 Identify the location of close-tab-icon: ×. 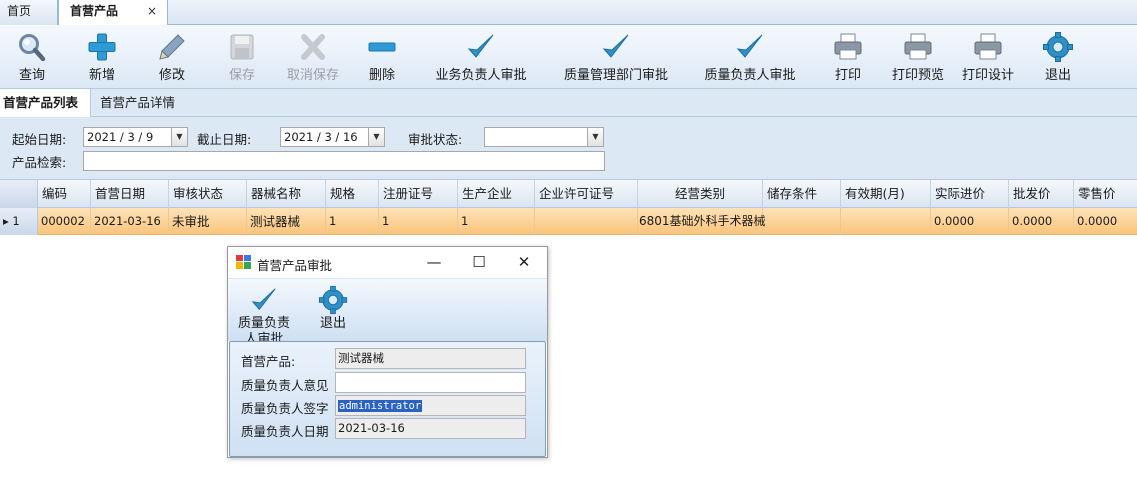
(152, 11).